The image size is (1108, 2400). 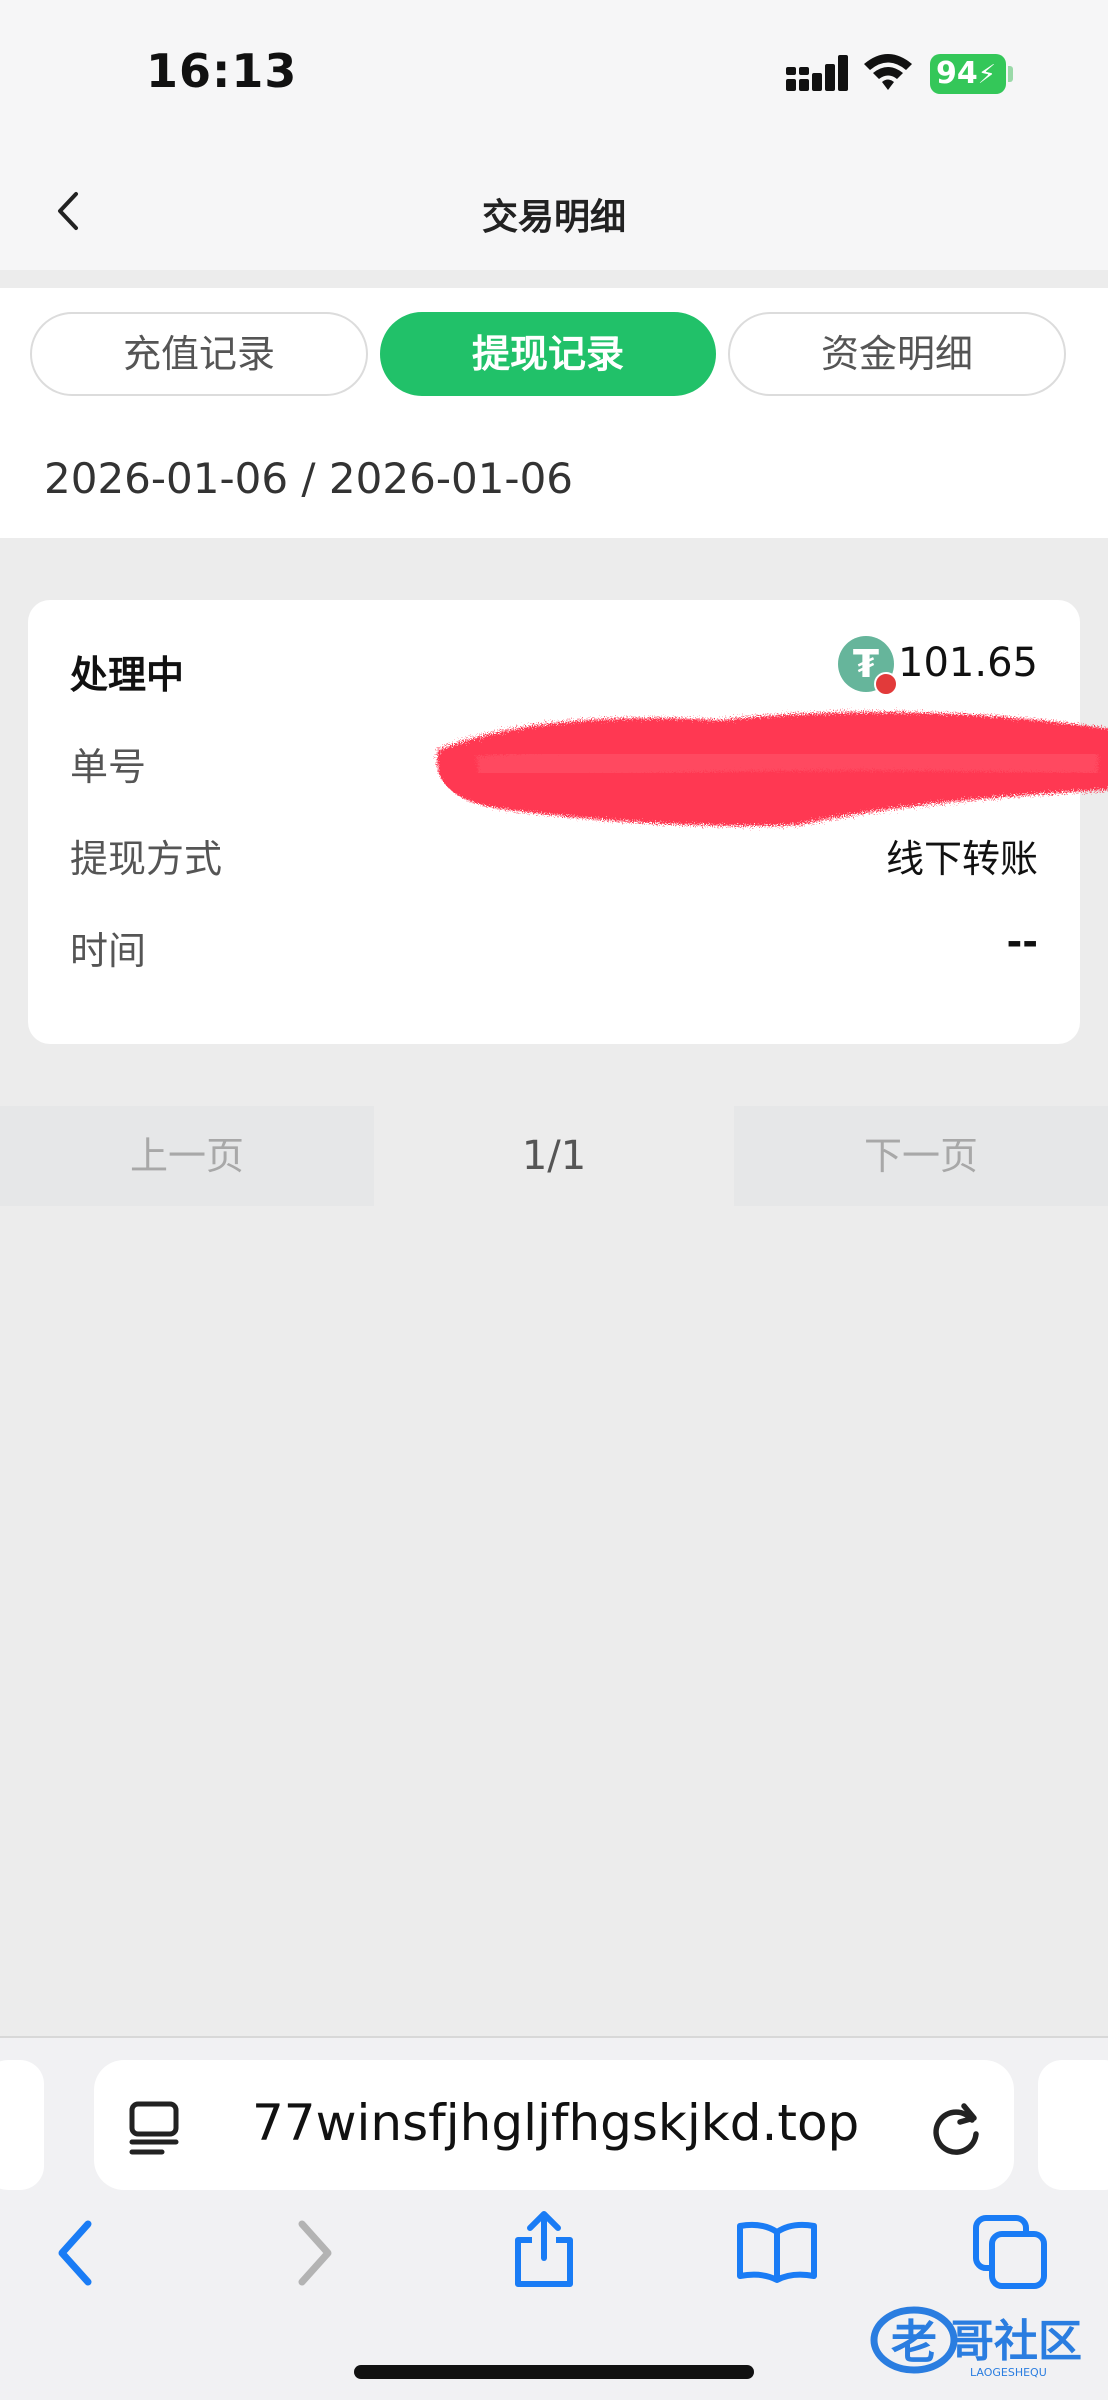 What do you see at coordinates (554, 2372) in the screenshot?
I see `home-indicator` at bounding box center [554, 2372].